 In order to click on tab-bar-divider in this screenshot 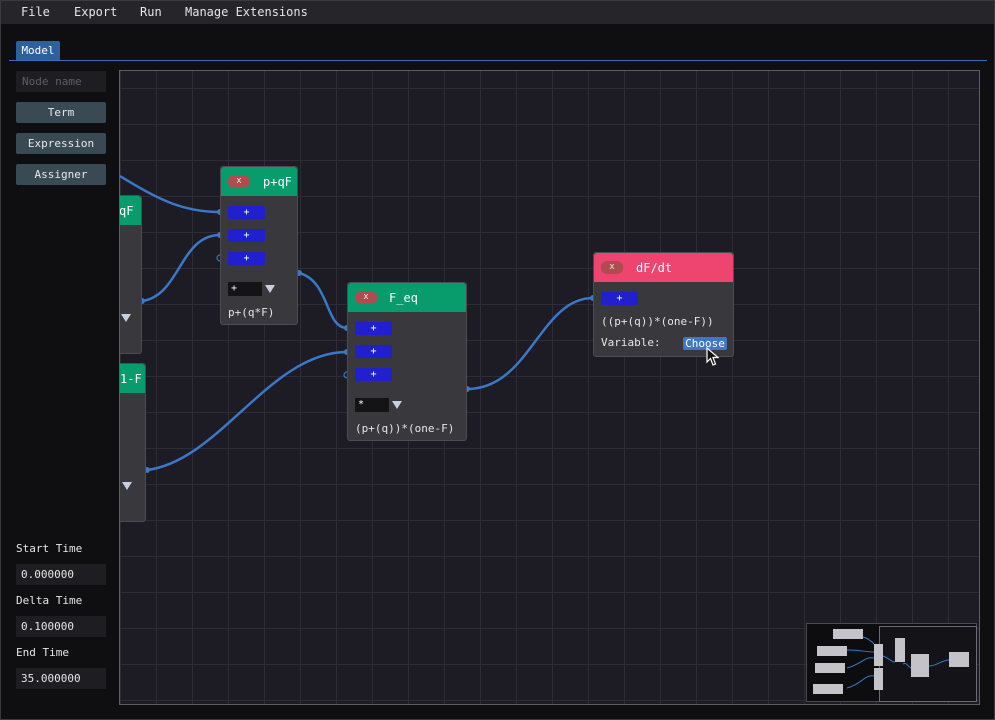, I will do `click(498, 60)`.